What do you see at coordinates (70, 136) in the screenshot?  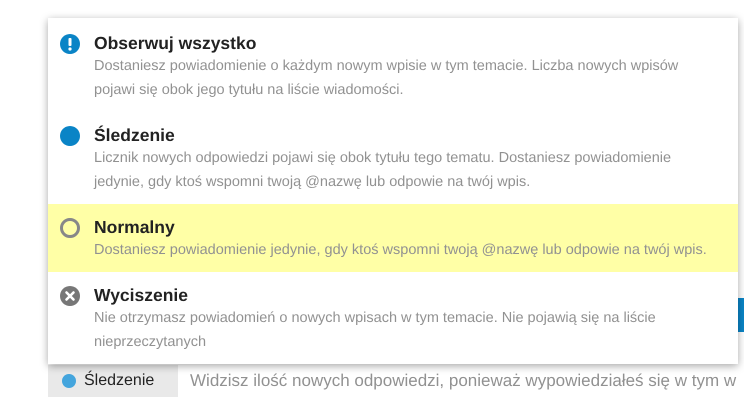 I see `dot-icon` at bounding box center [70, 136].